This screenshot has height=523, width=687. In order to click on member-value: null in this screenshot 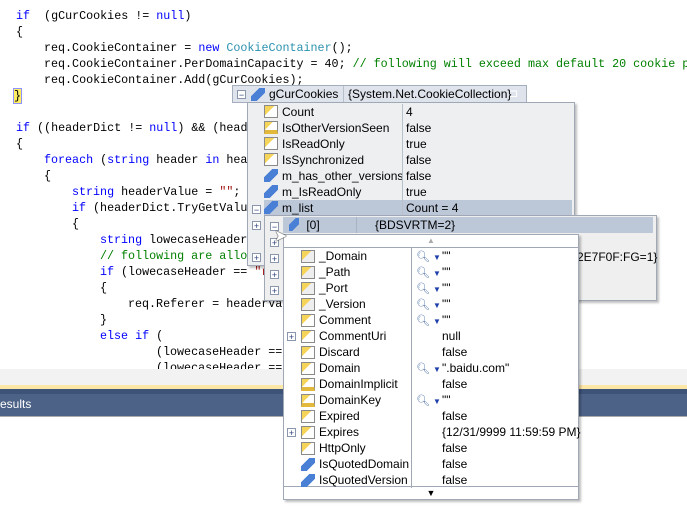, I will do `click(451, 336)`.